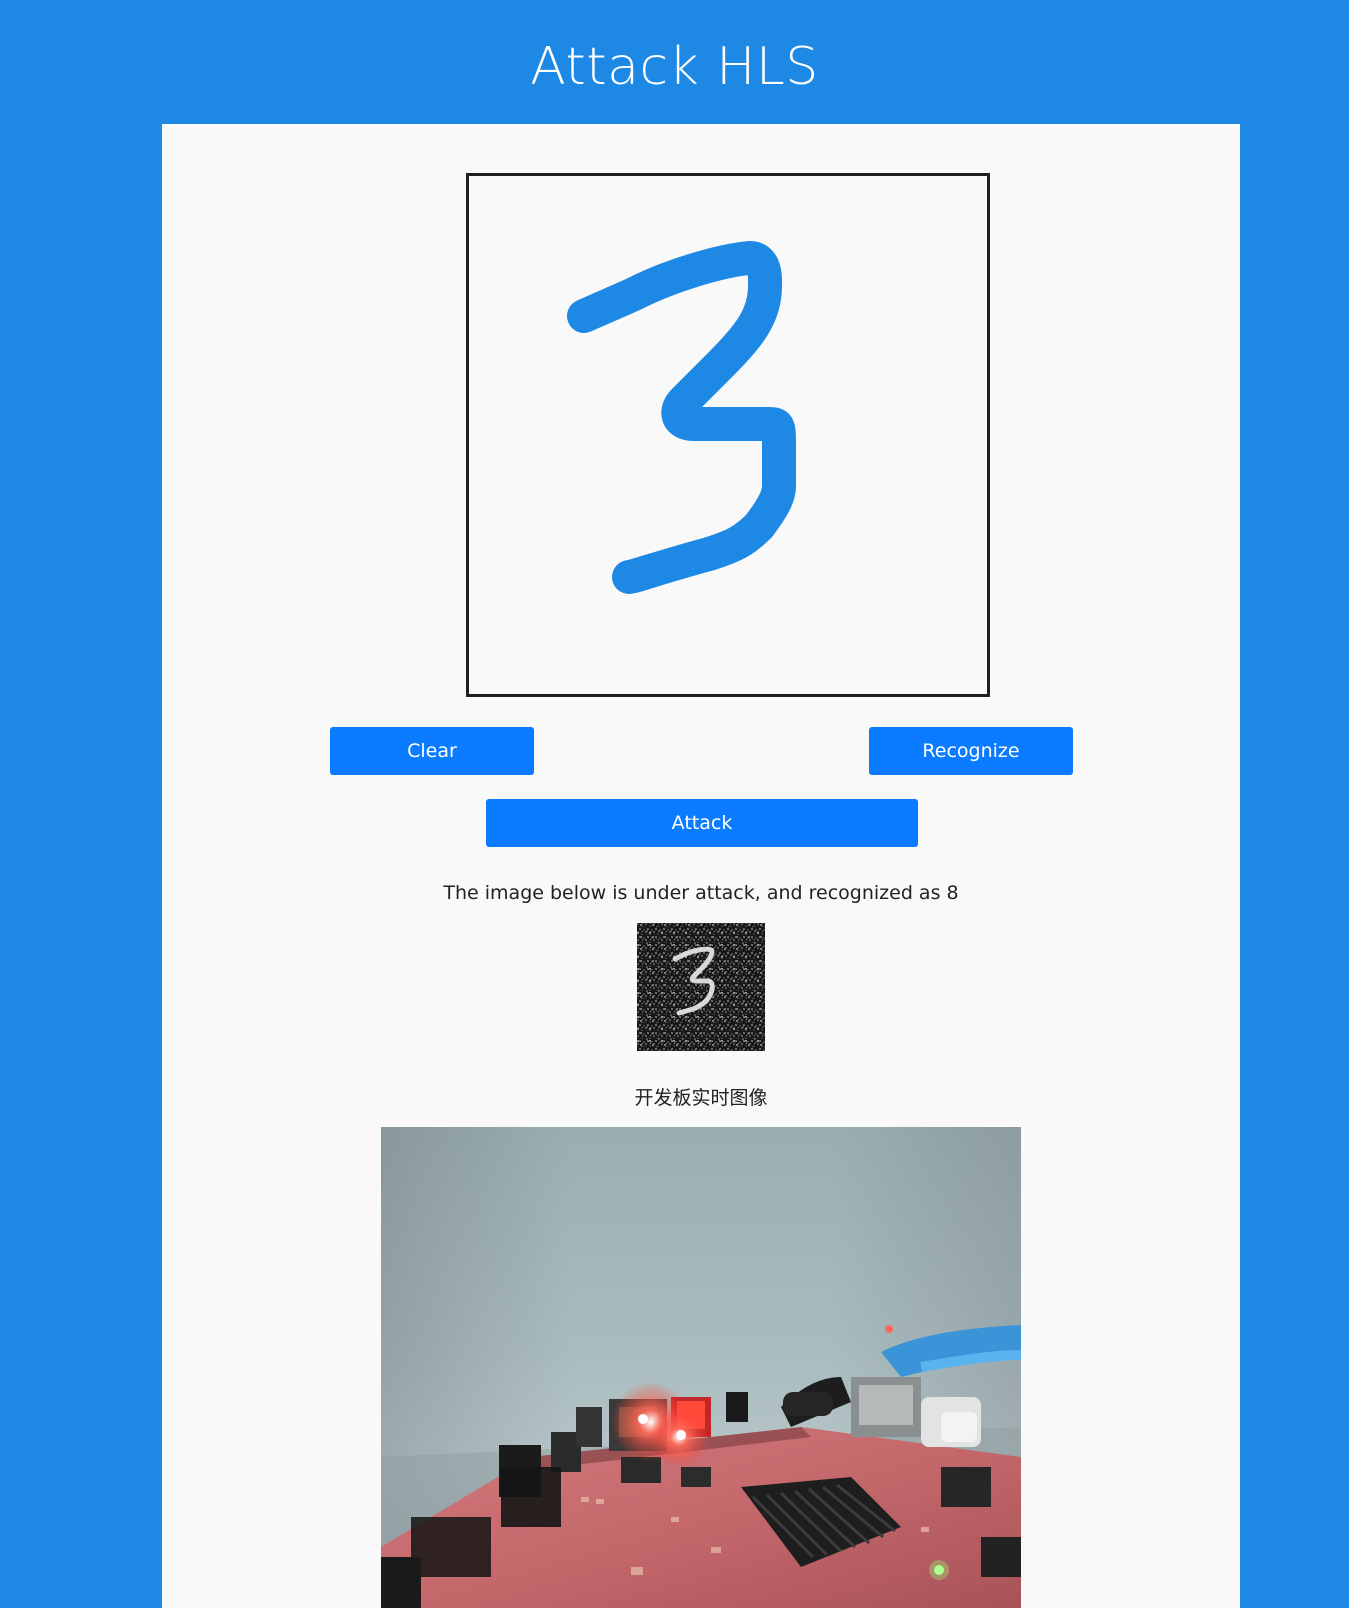  I want to click on drawing-canvas, so click(728, 435).